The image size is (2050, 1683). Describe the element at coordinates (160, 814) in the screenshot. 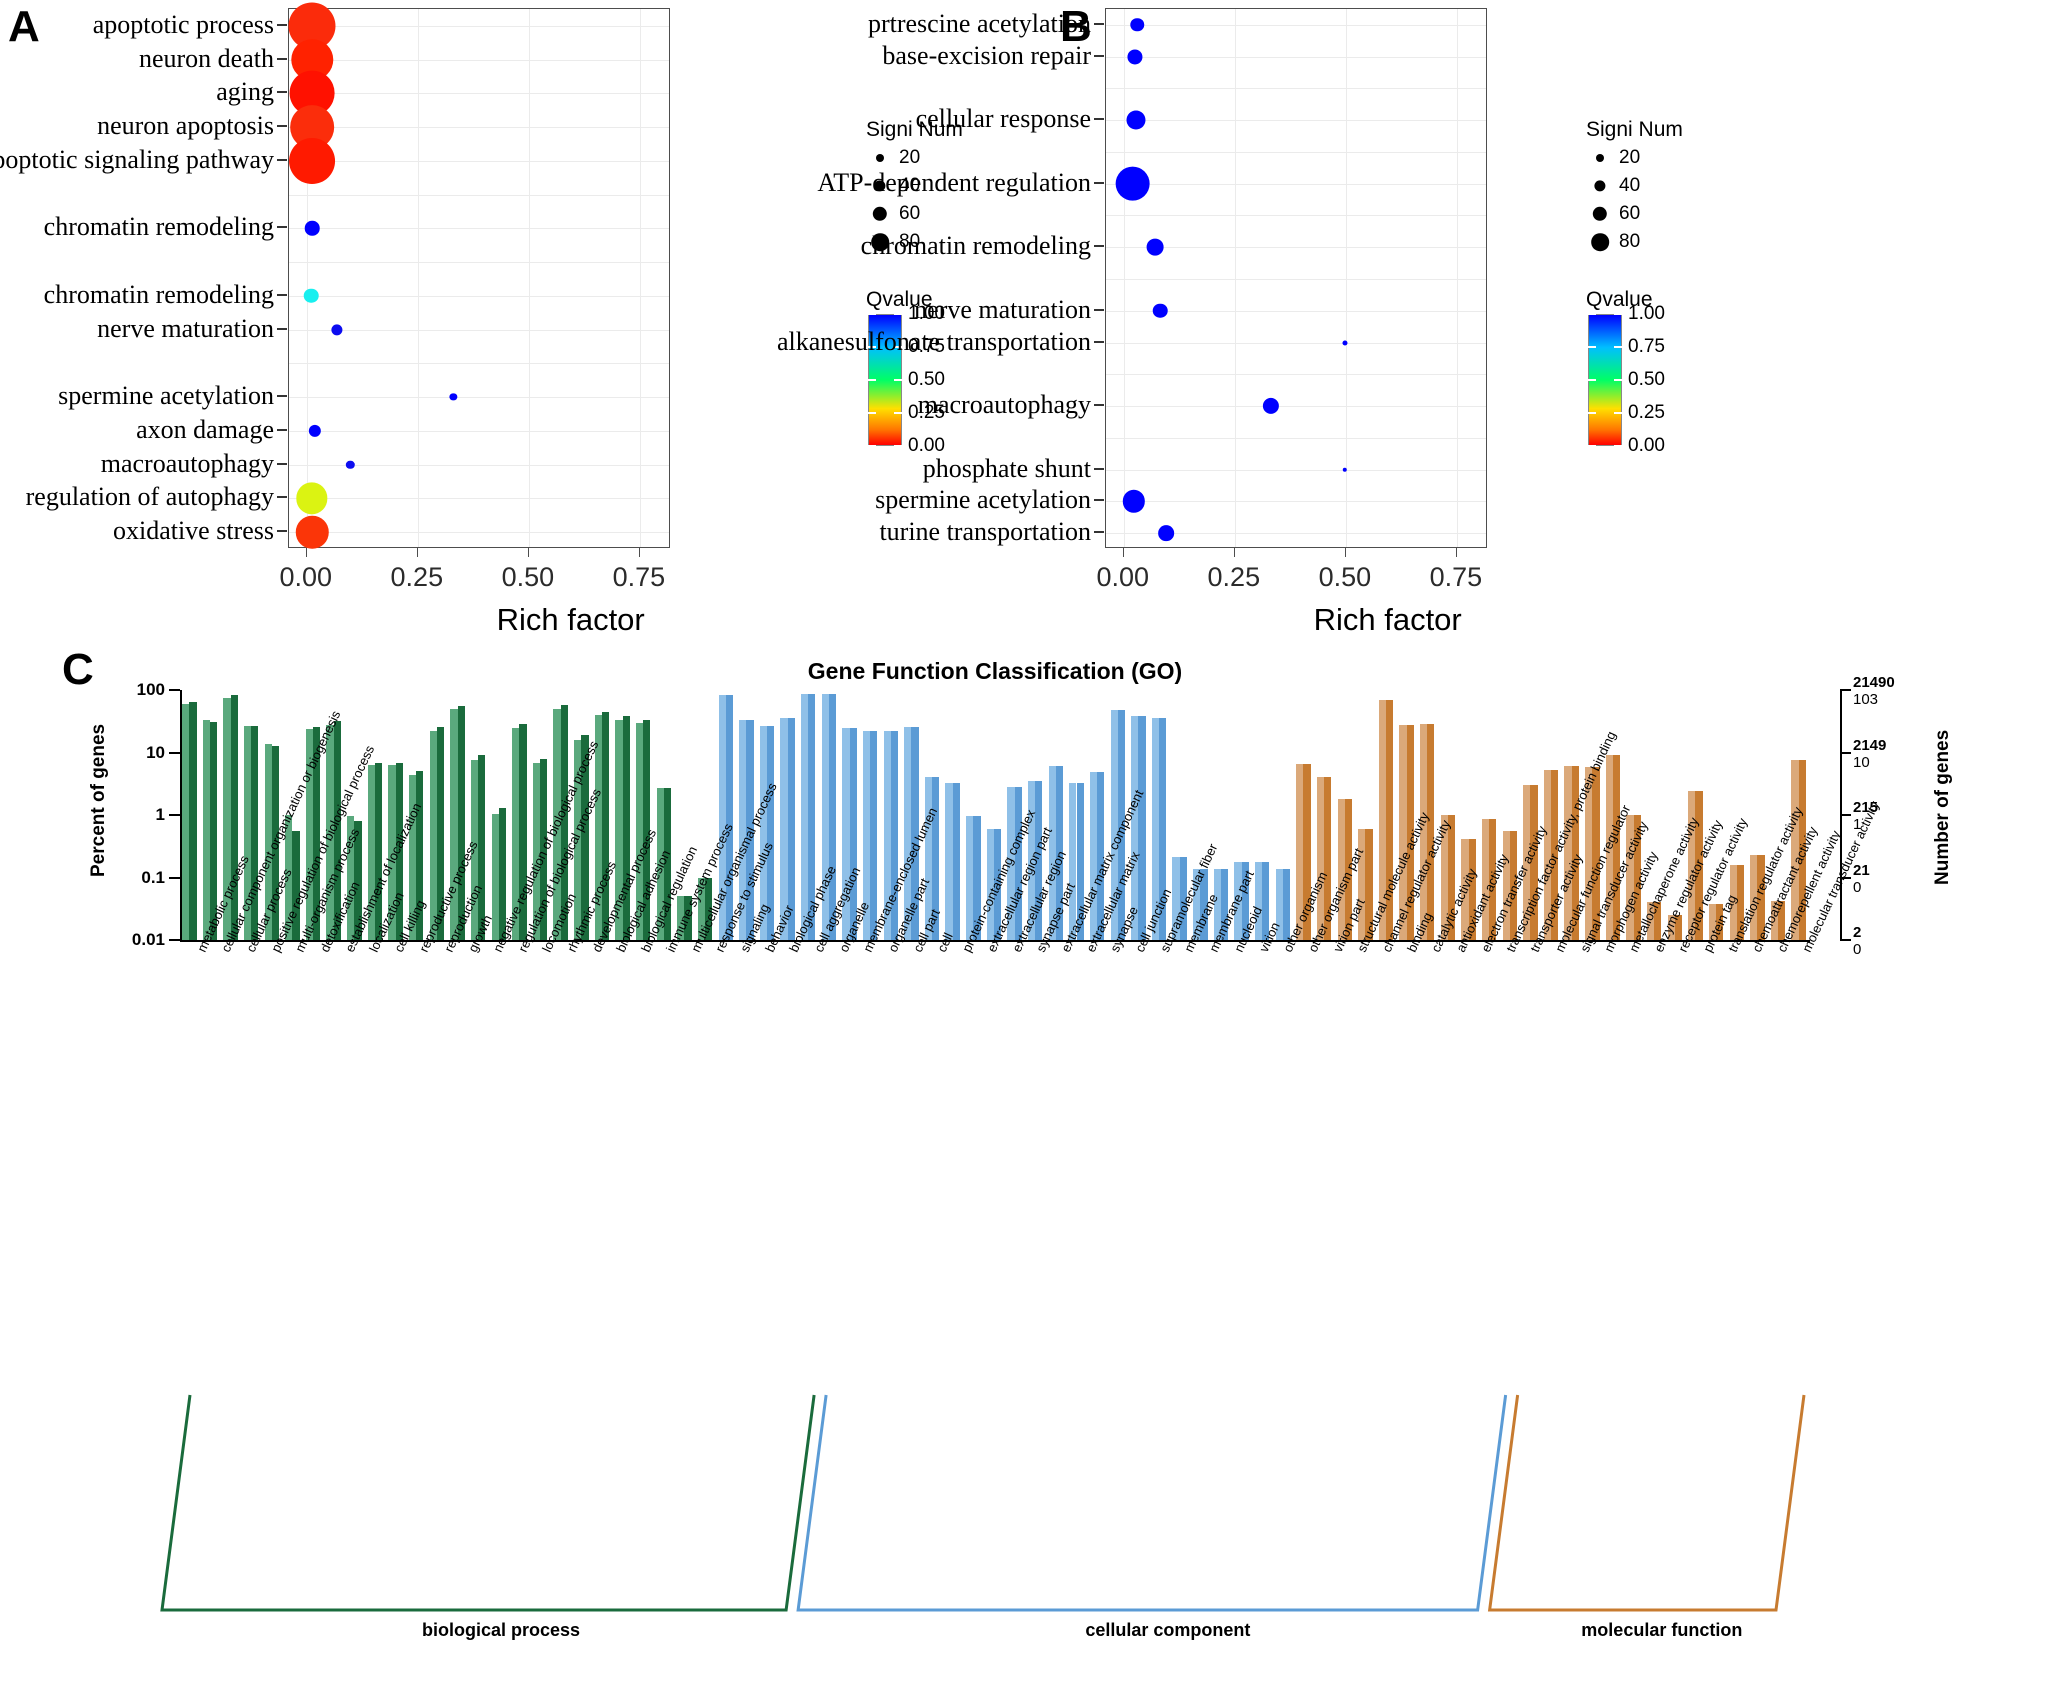

I see `y-axis-tick-label: 1` at that location.